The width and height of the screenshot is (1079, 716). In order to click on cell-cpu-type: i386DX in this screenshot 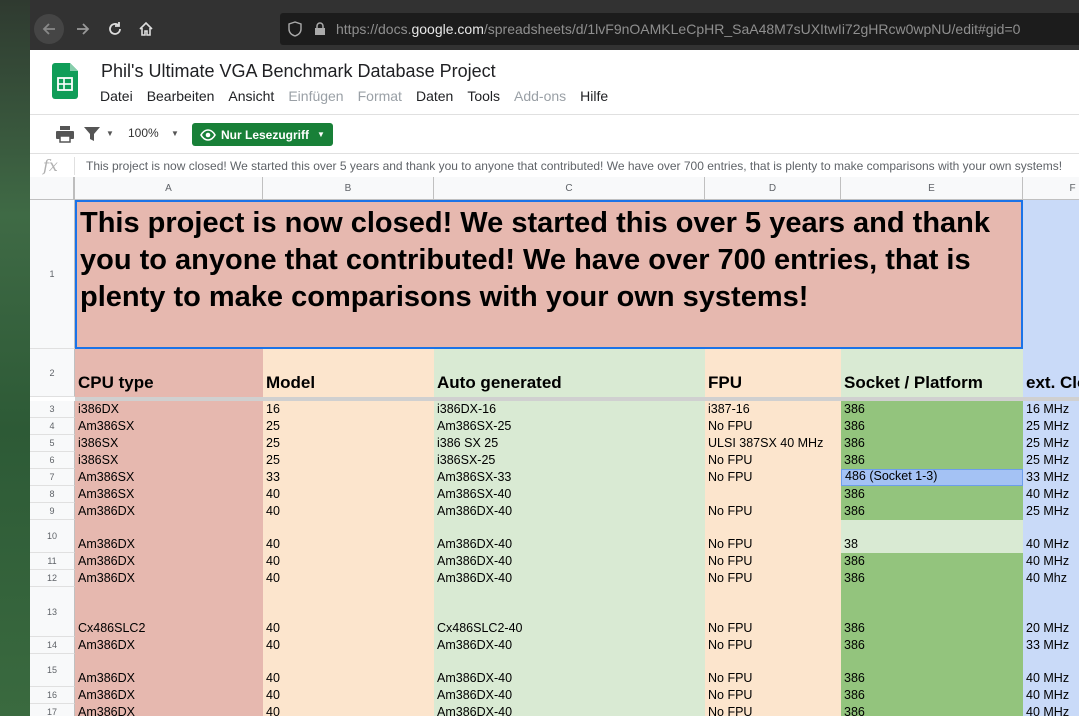, I will do `click(169, 409)`.